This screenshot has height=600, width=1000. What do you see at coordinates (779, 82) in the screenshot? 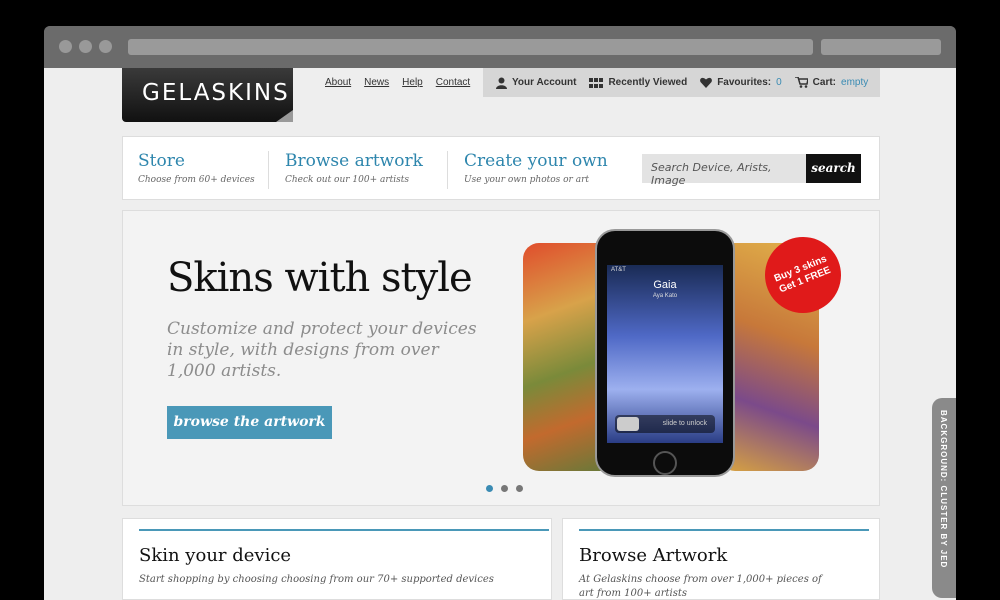
I see `favourites-count: 0` at bounding box center [779, 82].